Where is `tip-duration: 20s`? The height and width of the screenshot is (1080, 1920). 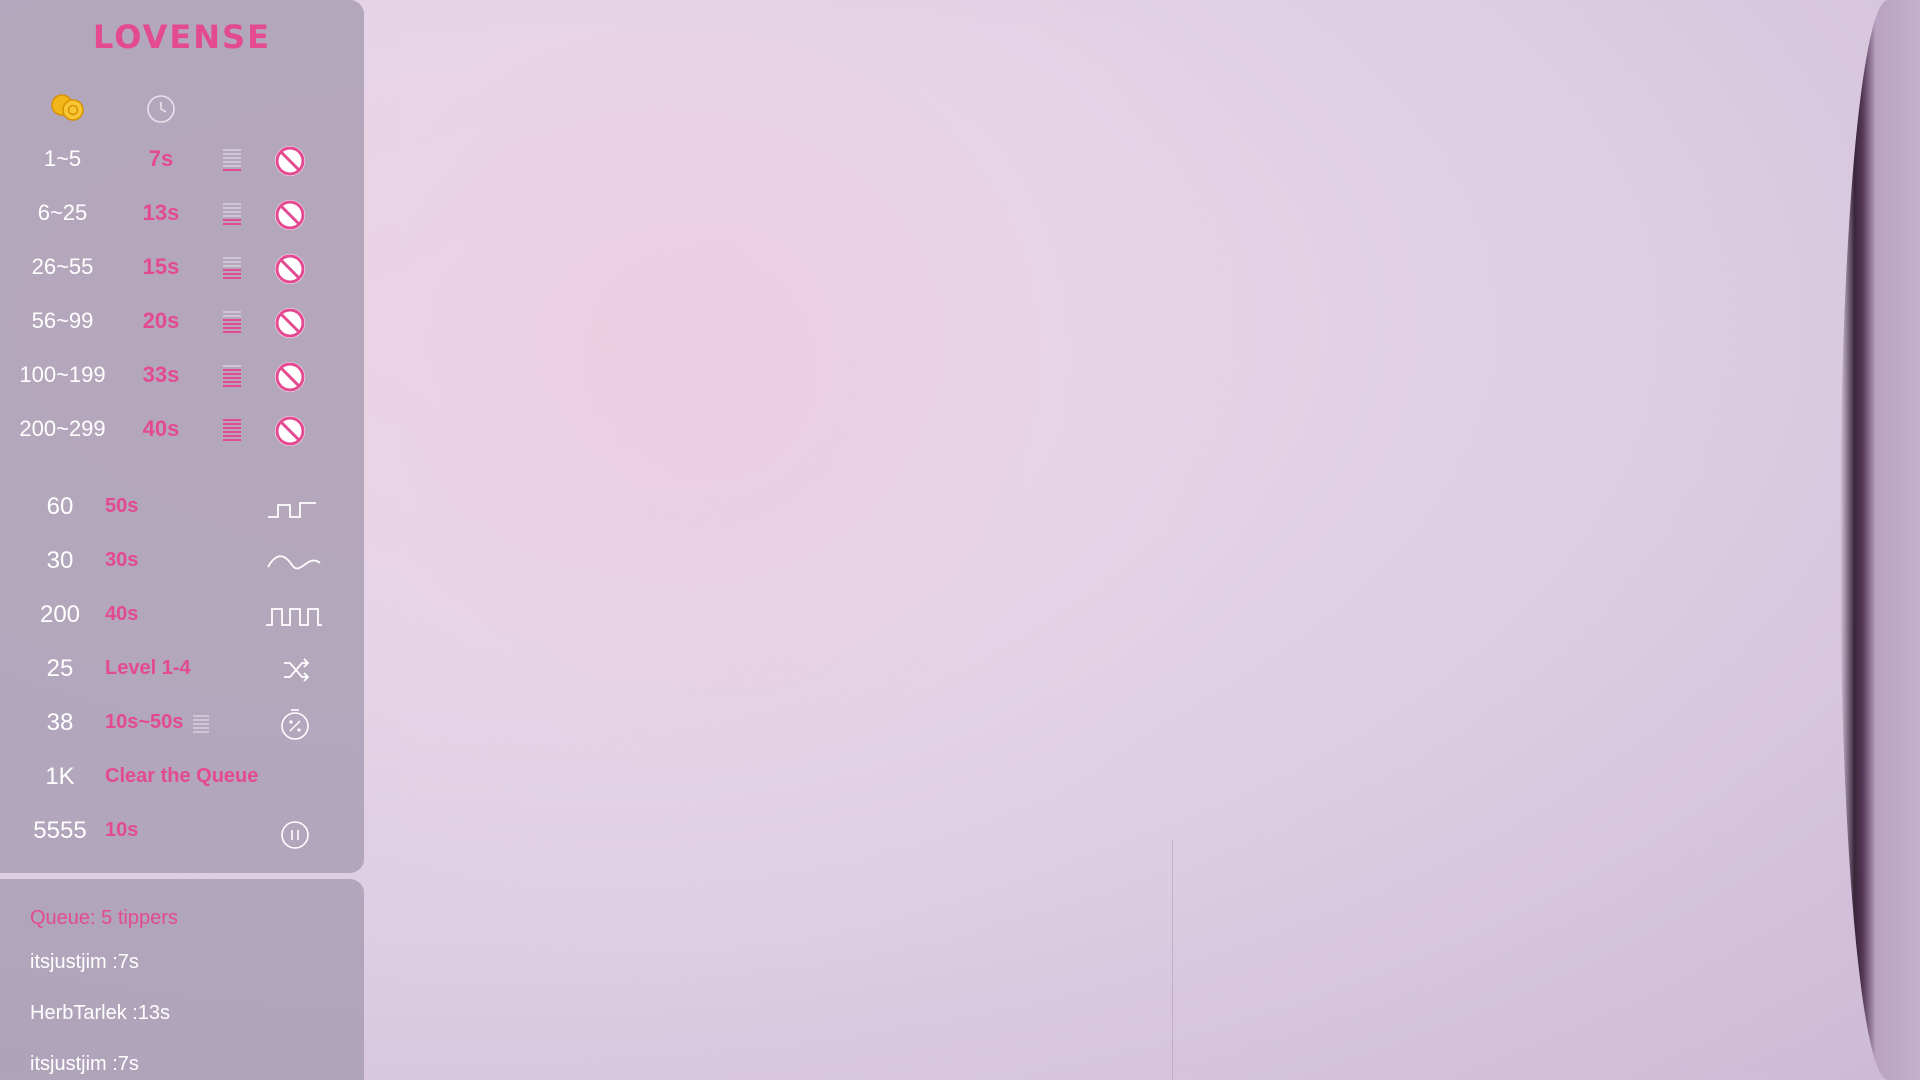 tip-duration: 20s is located at coordinates (161, 320).